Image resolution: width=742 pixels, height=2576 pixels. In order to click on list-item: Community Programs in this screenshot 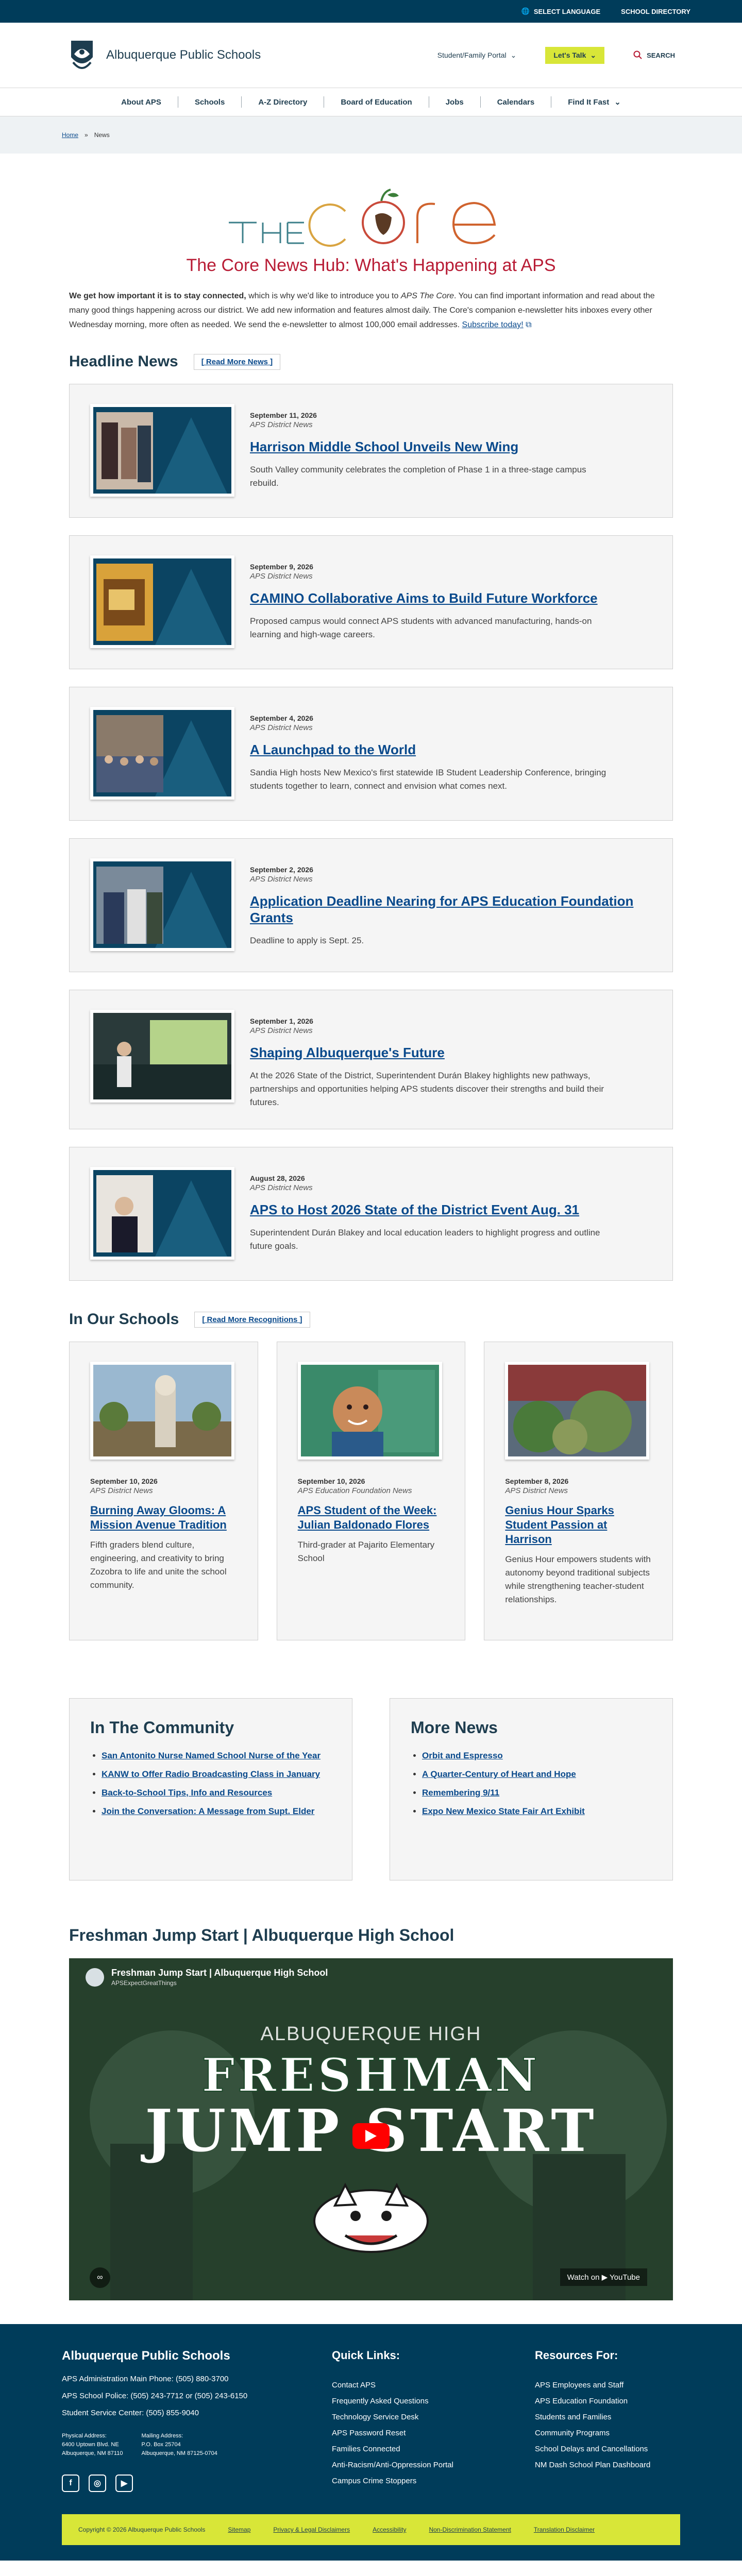, I will do `click(607, 2433)`.